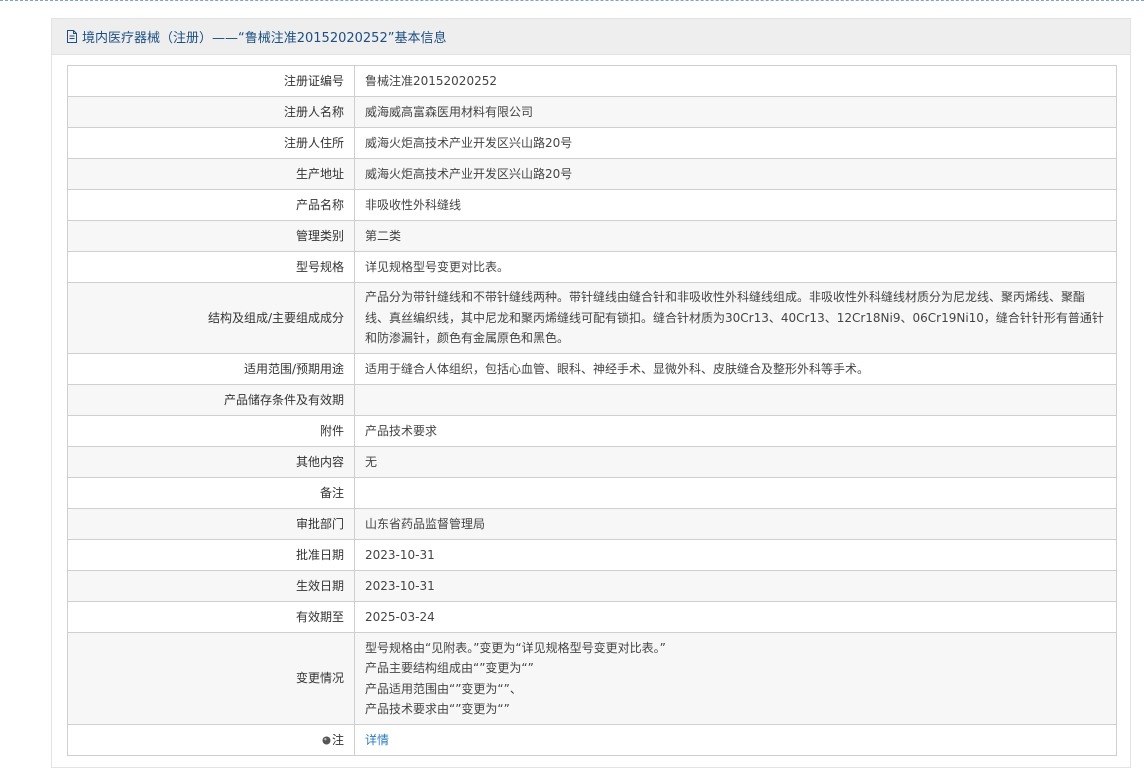 Image resolution: width=1144 pixels, height=780 pixels. Describe the element at coordinates (211, 524) in the screenshot. I see `row-label-approval-dept: 审批部门` at that location.